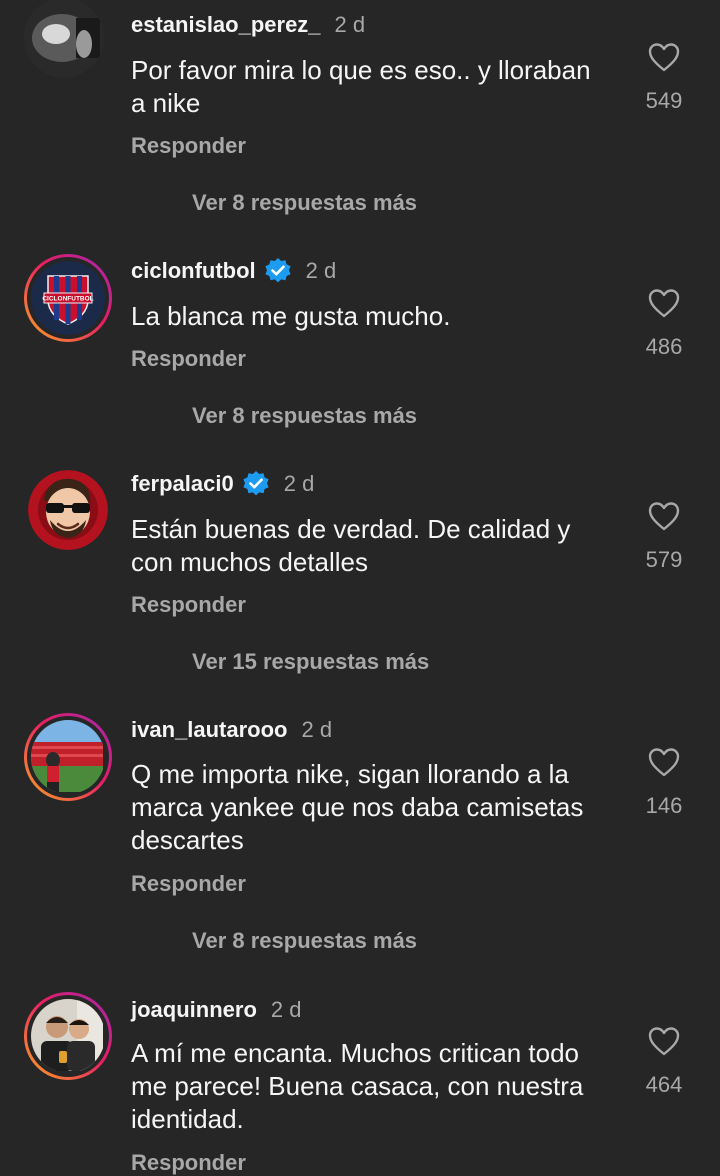 The height and width of the screenshot is (1176, 720). What do you see at coordinates (664, 783) in the screenshot?
I see `like-button: 146` at bounding box center [664, 783].